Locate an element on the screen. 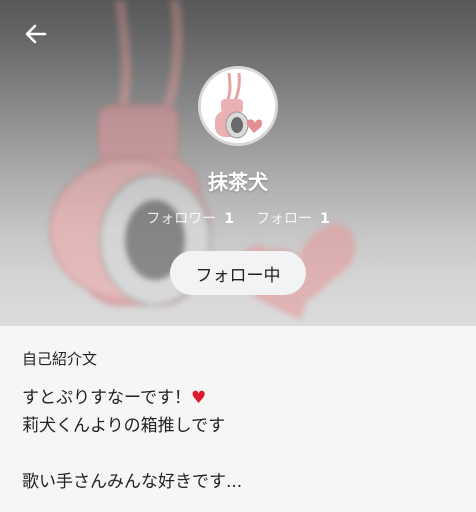  avatar is located at coordinates (238, 106).